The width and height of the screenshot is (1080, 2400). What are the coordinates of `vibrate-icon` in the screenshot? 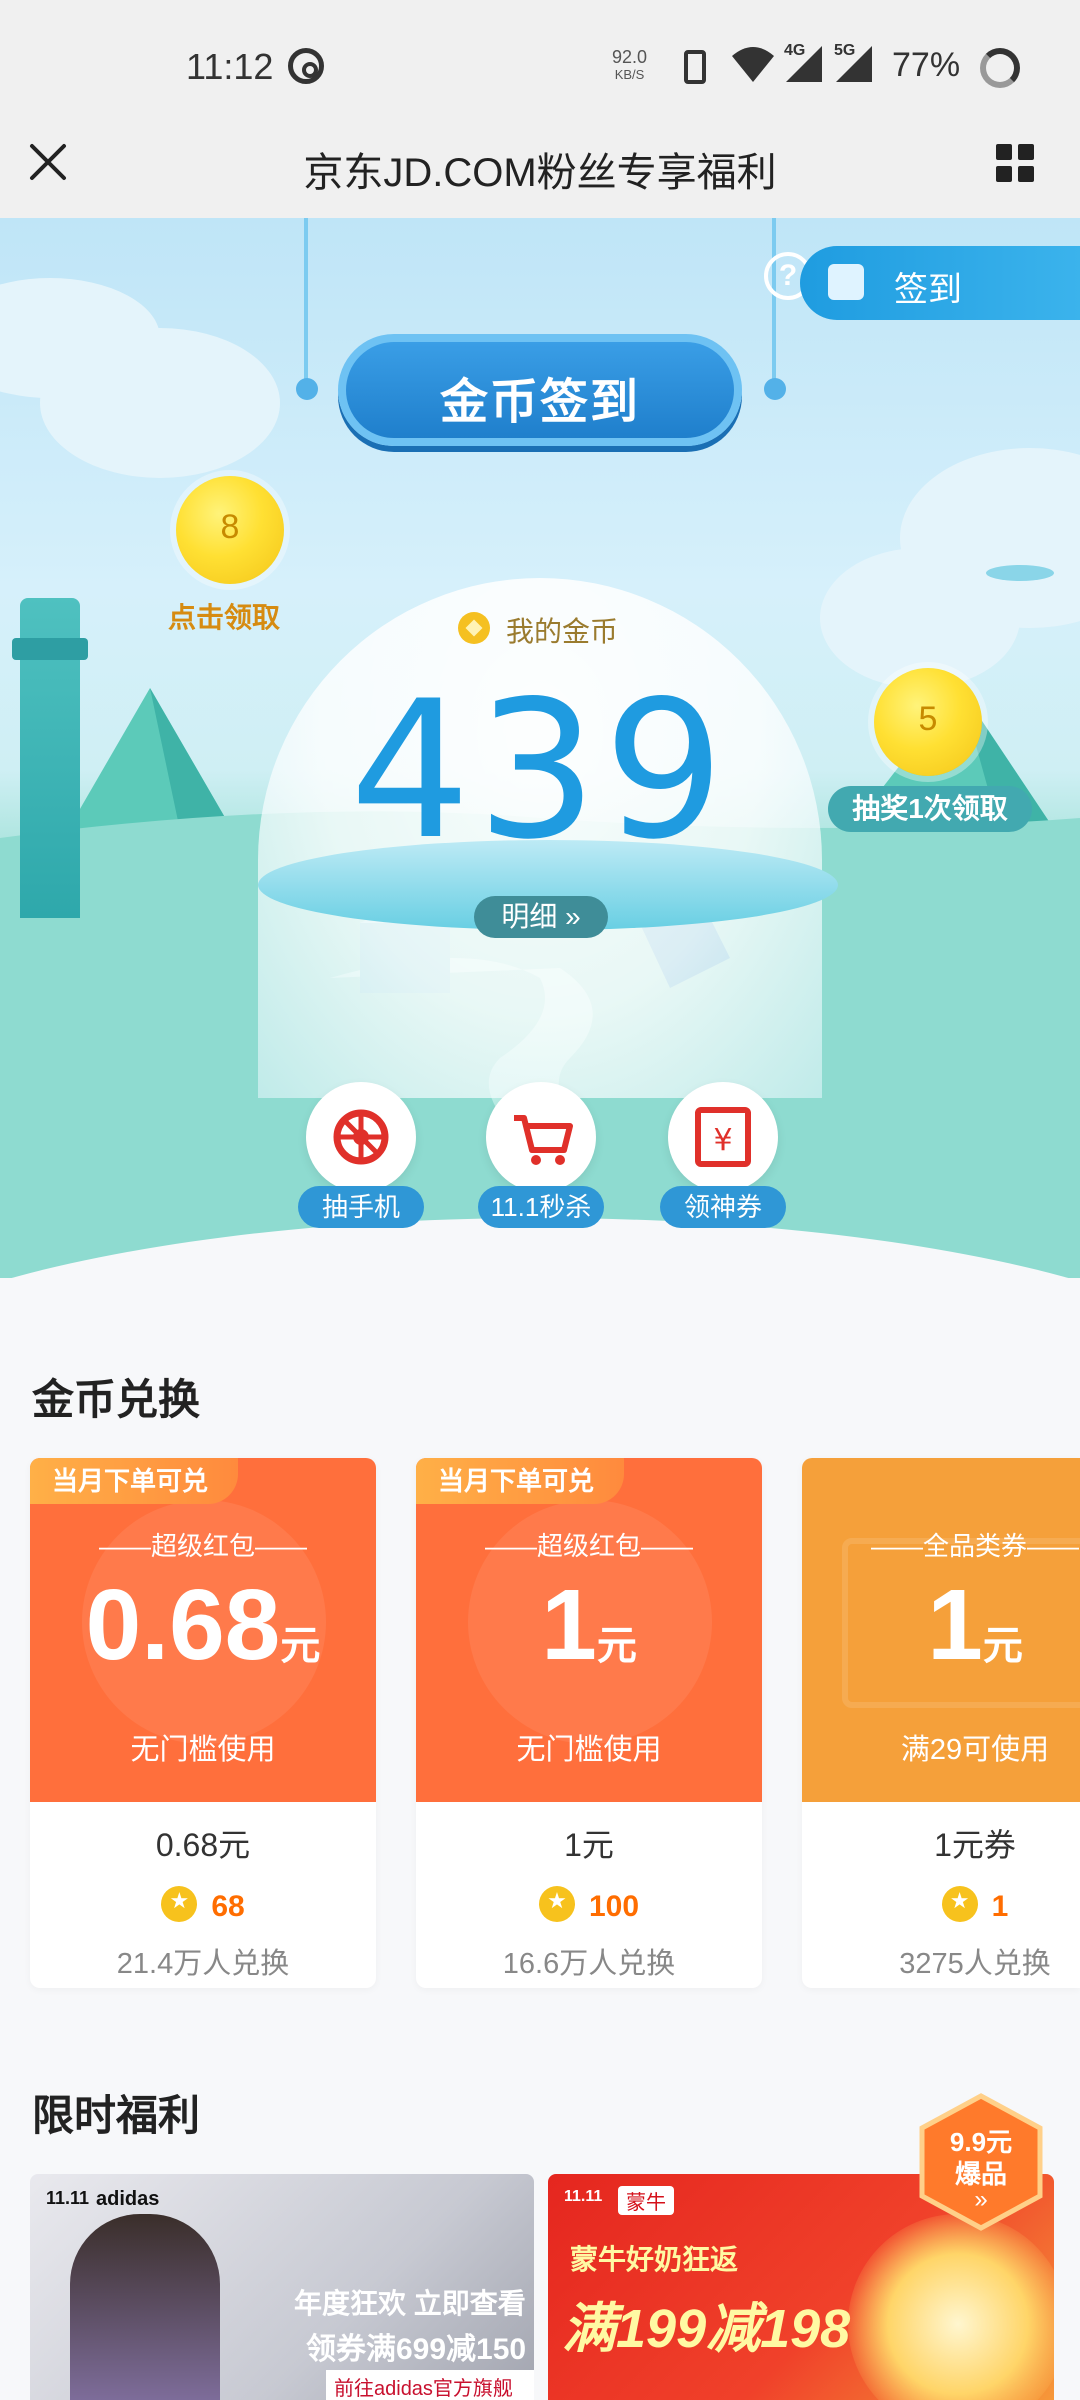 It's located at (695, 67).